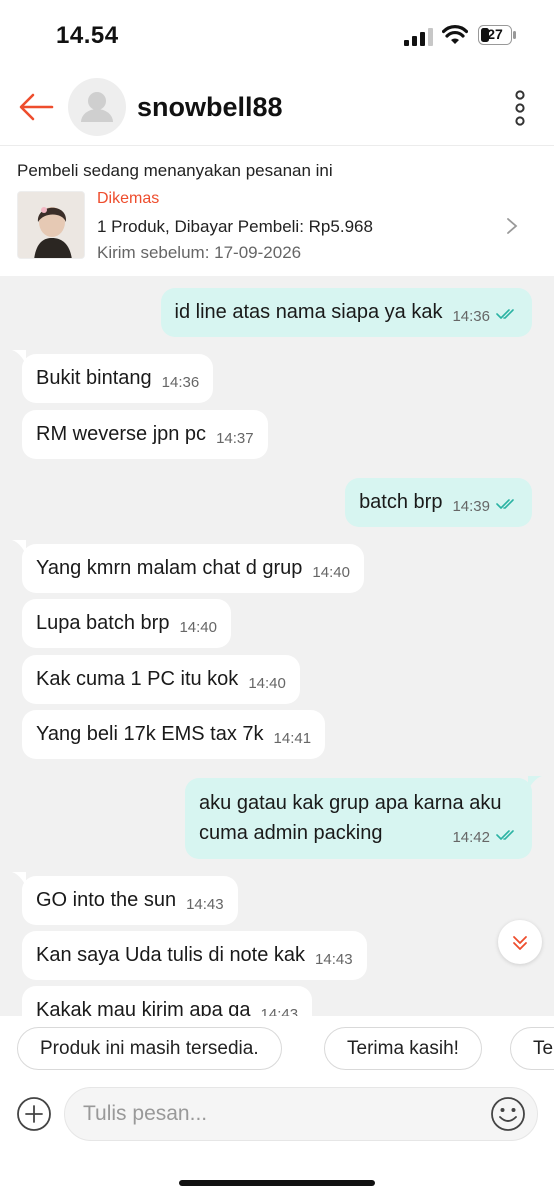 This screenshot has width=554, height=1199. I want to click on message-text: Kak cuma 1 PC itu kok, so click(137, 679).